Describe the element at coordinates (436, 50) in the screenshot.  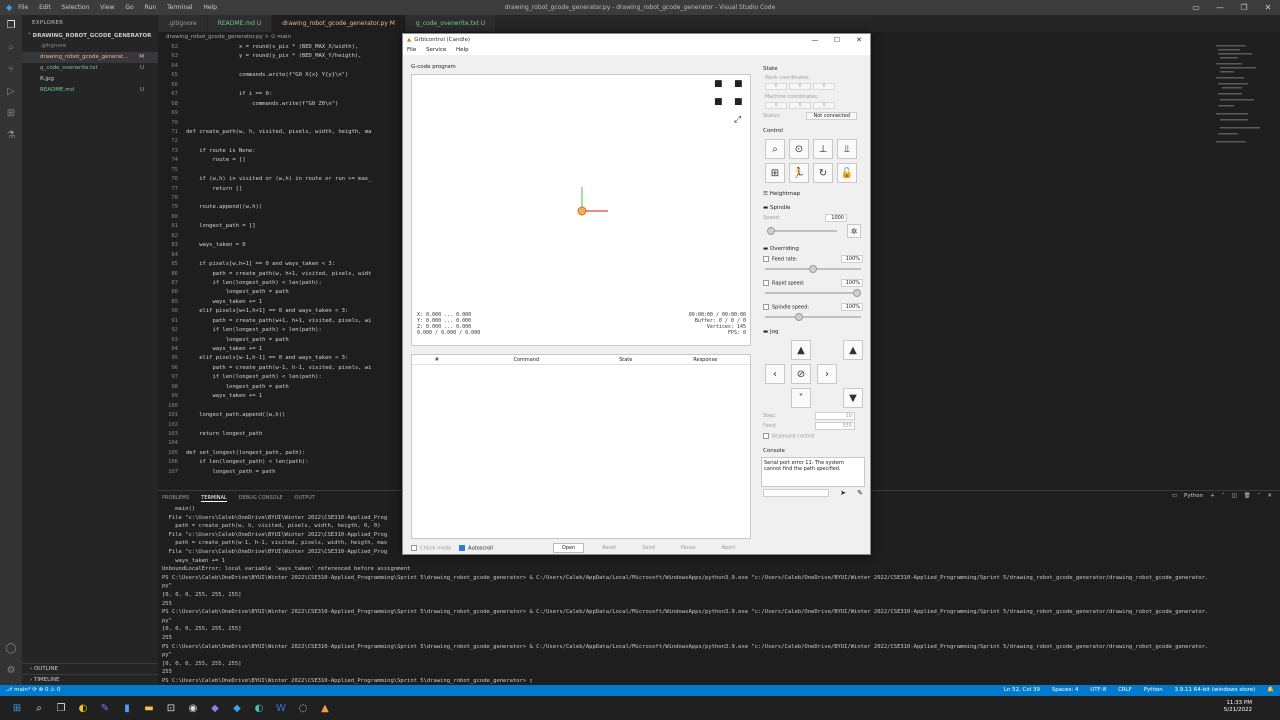
I see `candle-menu-service: Service` at that location.